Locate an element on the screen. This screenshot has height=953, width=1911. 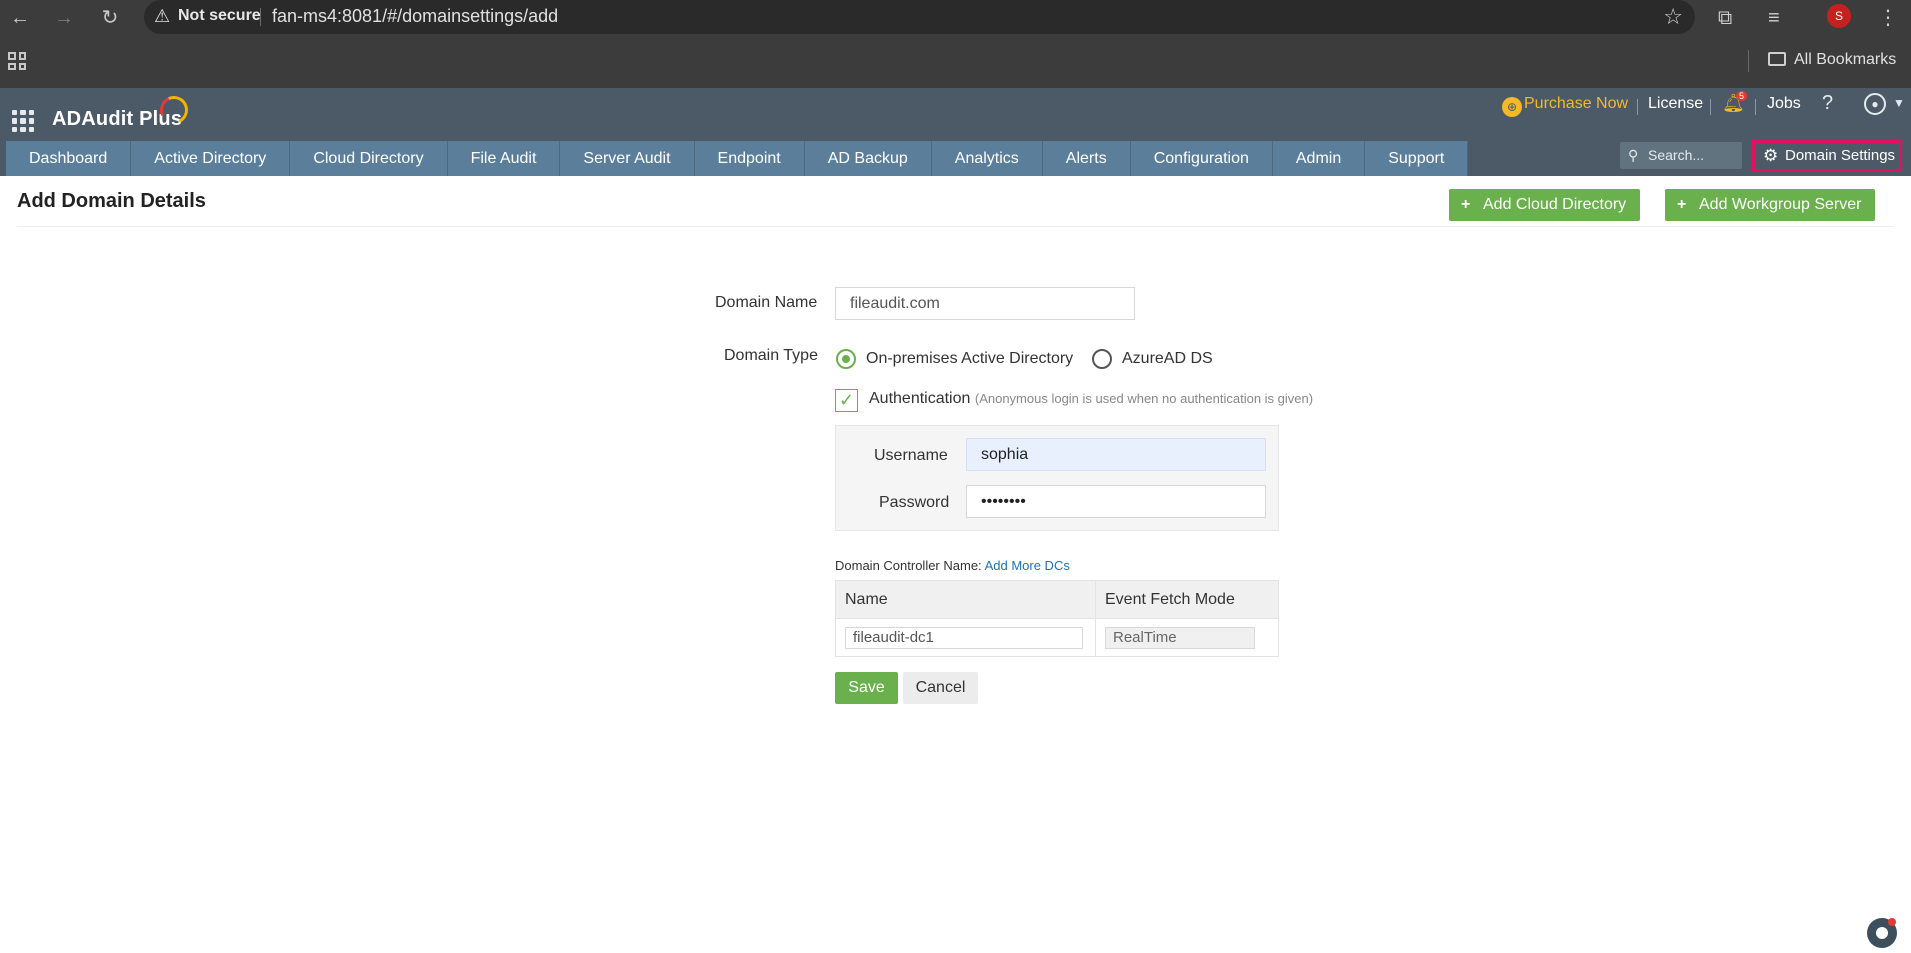
profile-avatar: S is located at coordinates (1839, 16).